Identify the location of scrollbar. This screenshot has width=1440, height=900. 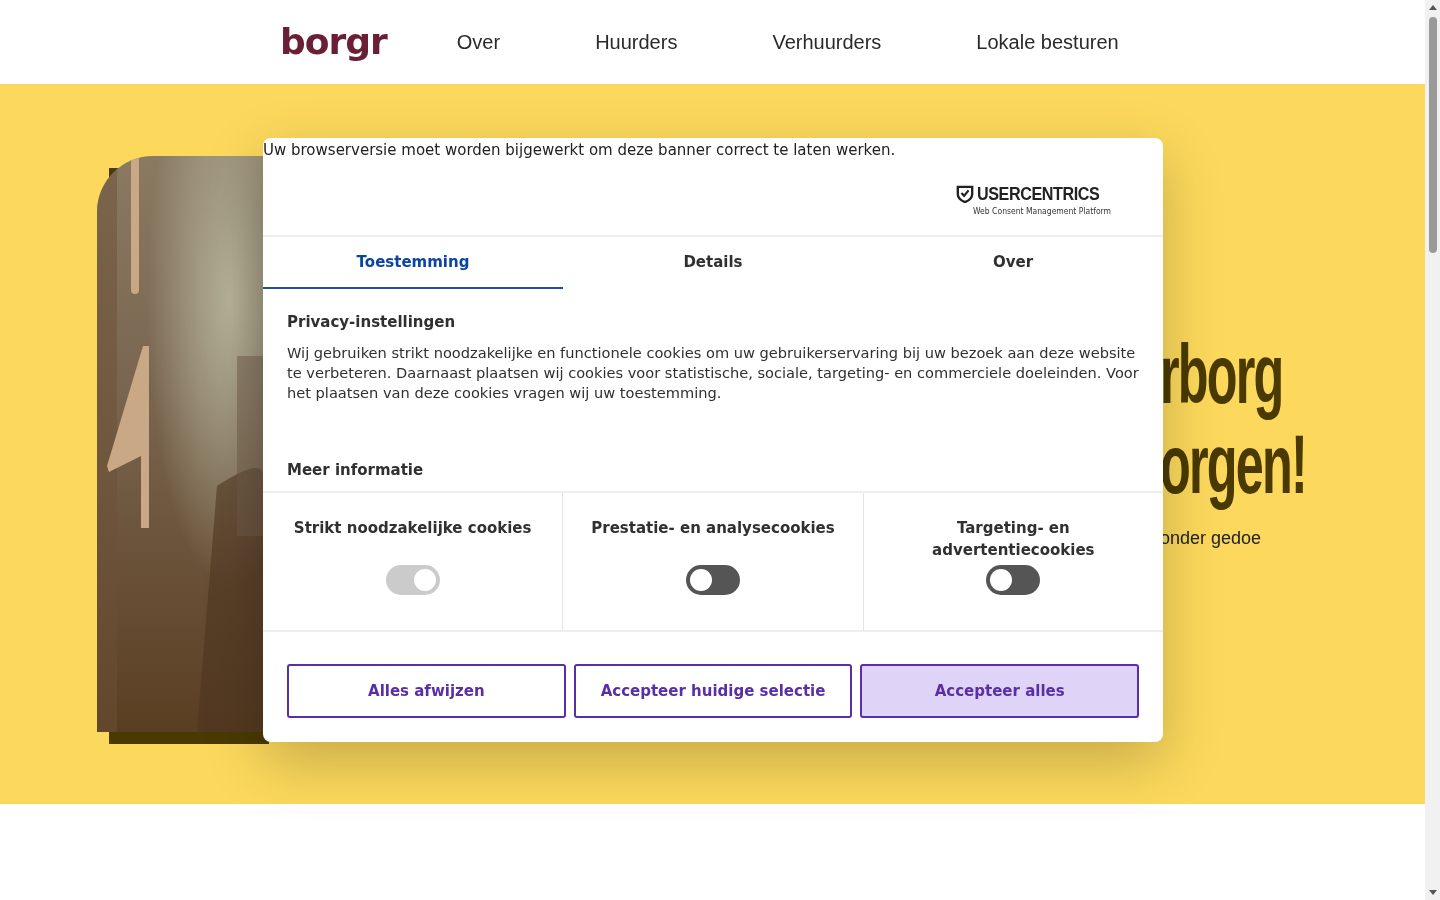
(1432, 450).